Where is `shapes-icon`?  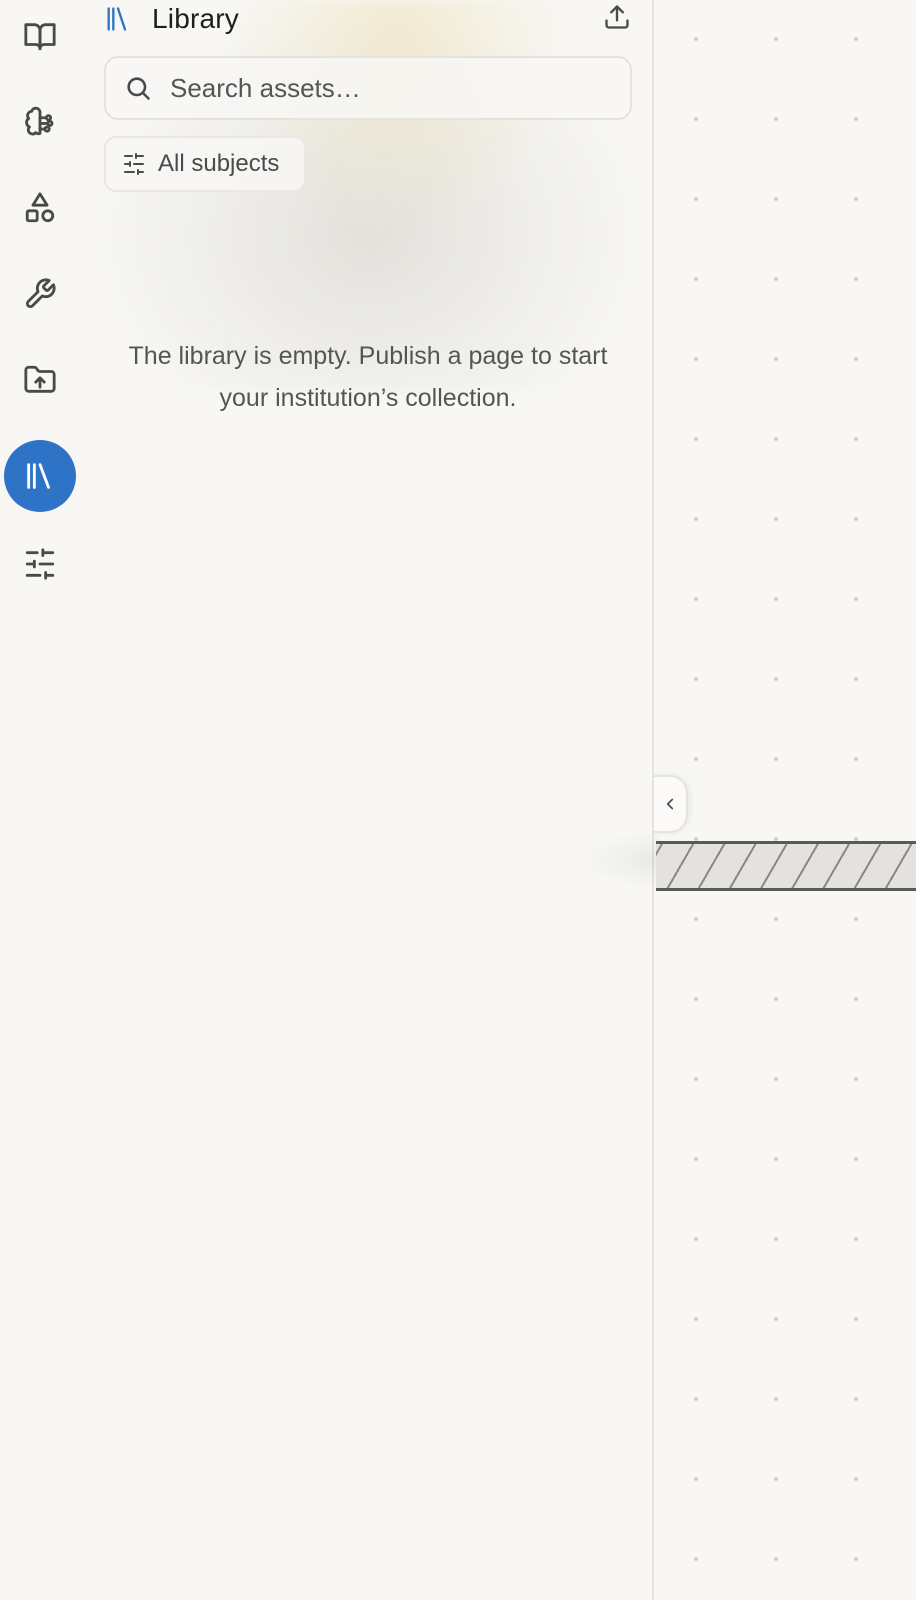 shapes-icon is located at coordinates (40, 207).